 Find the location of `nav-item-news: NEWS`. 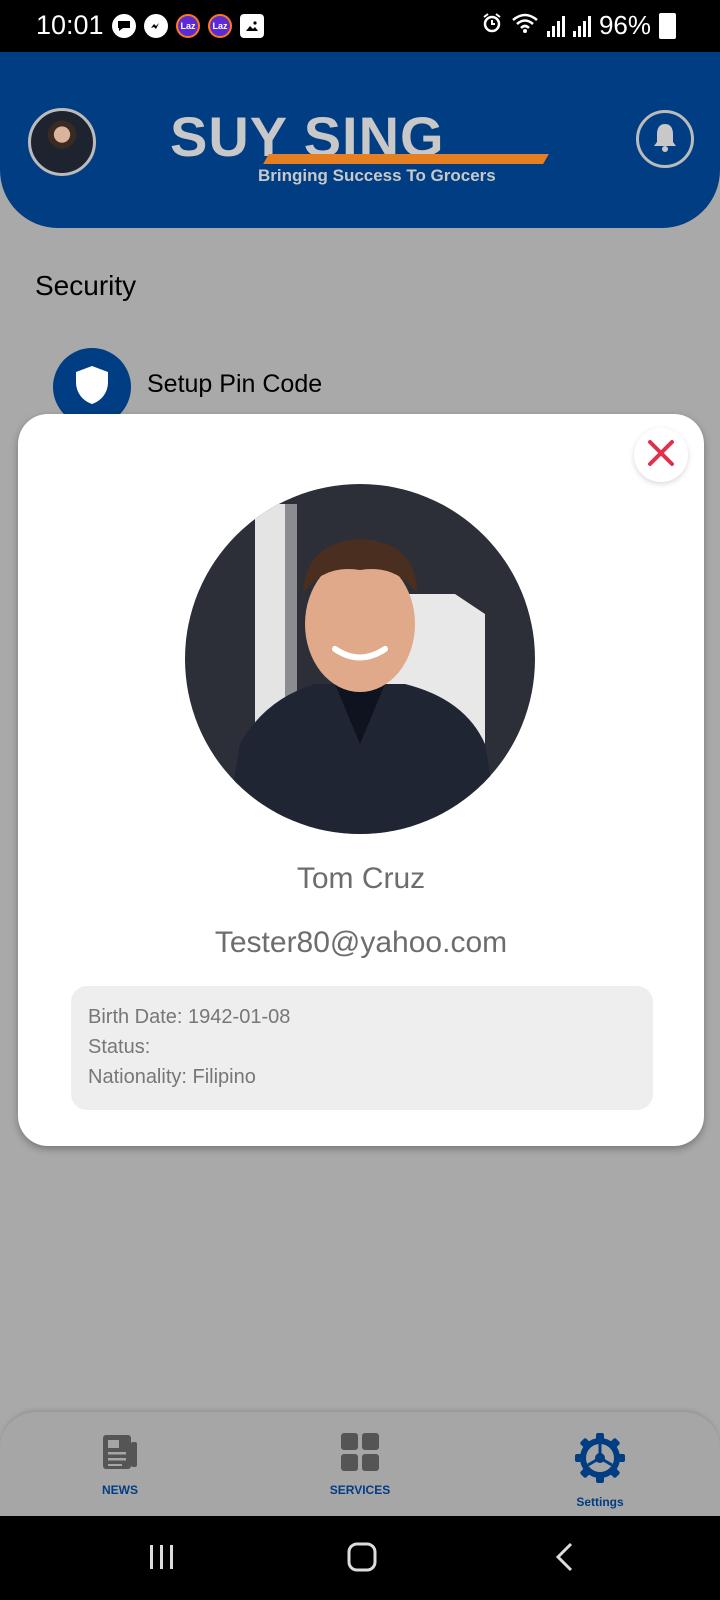

nav-item-news: NEWS is located at coordinates (120, 1474).